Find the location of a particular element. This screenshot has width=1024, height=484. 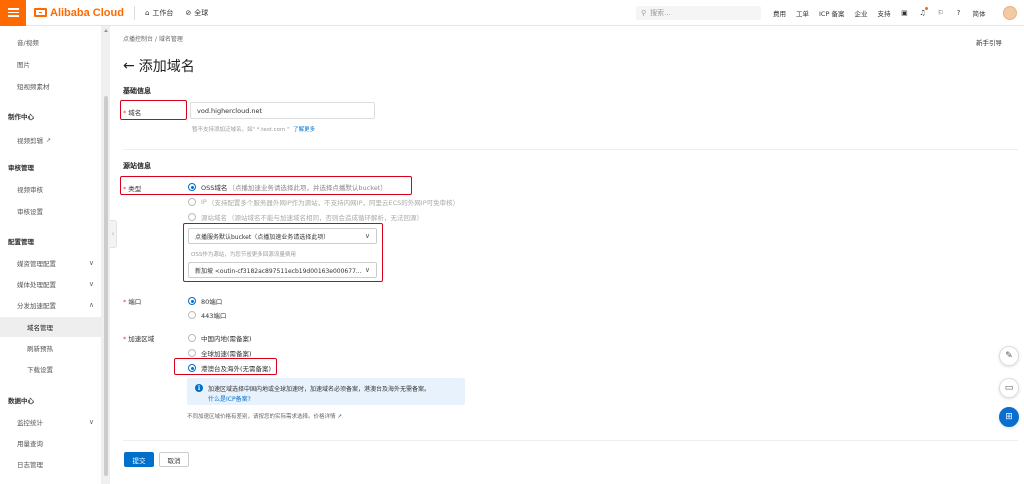

region-label: * 加速区域 is located at coordinates (138, 338).